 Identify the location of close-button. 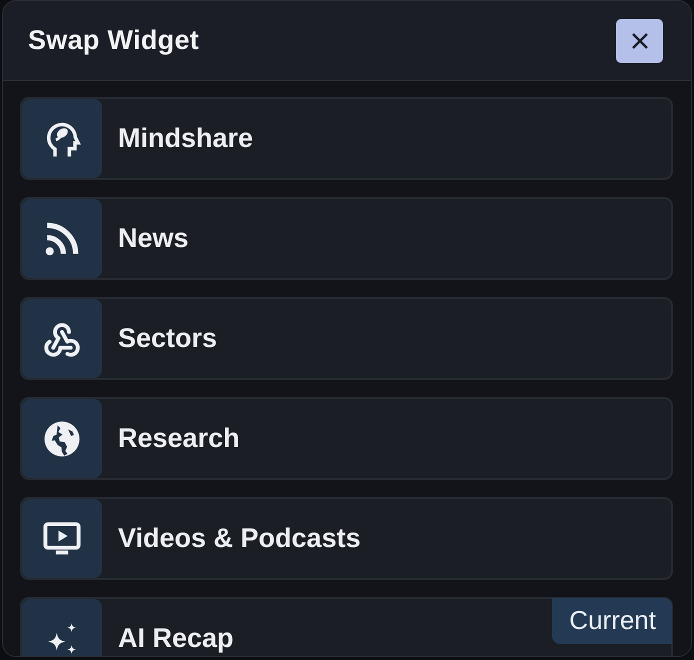
(639, 40).